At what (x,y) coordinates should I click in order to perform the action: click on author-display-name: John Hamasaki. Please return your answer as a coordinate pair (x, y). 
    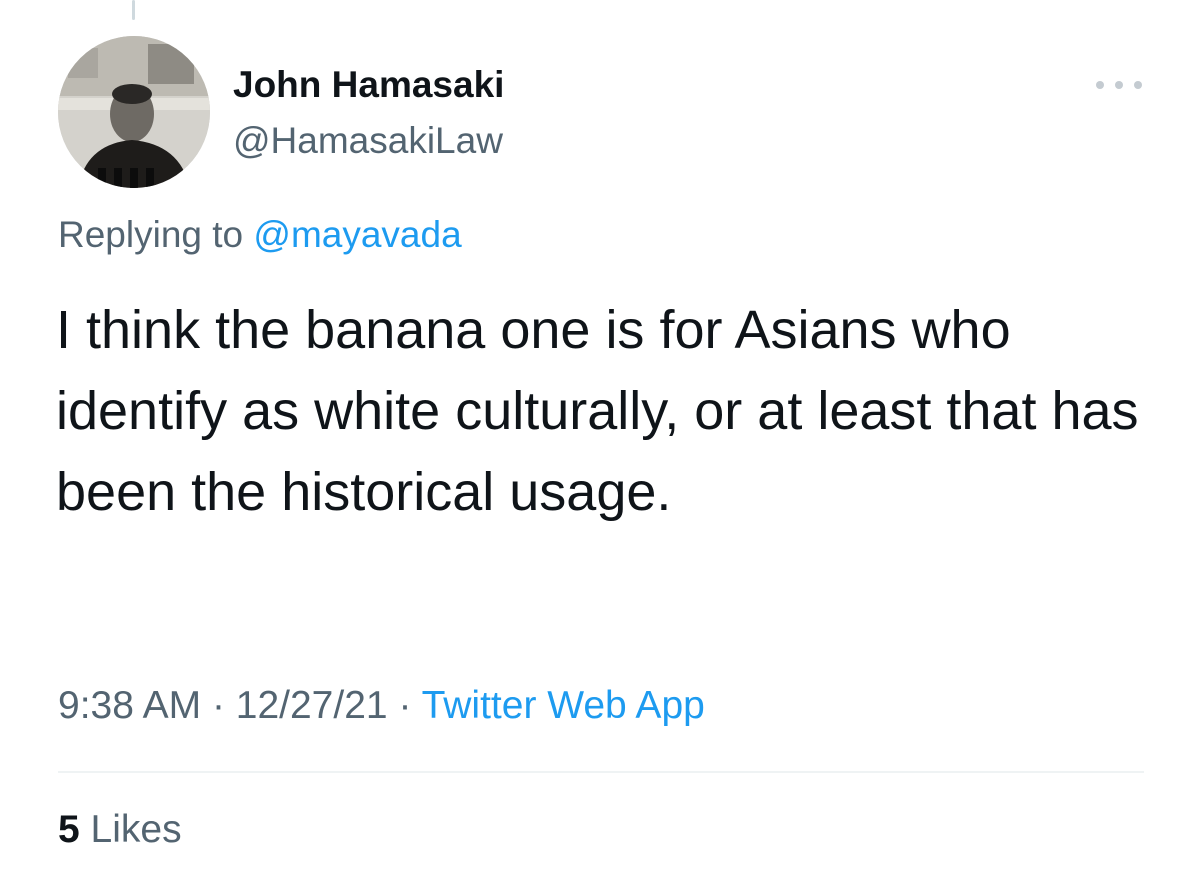
    Looking at the image, I should click on (368, 85).